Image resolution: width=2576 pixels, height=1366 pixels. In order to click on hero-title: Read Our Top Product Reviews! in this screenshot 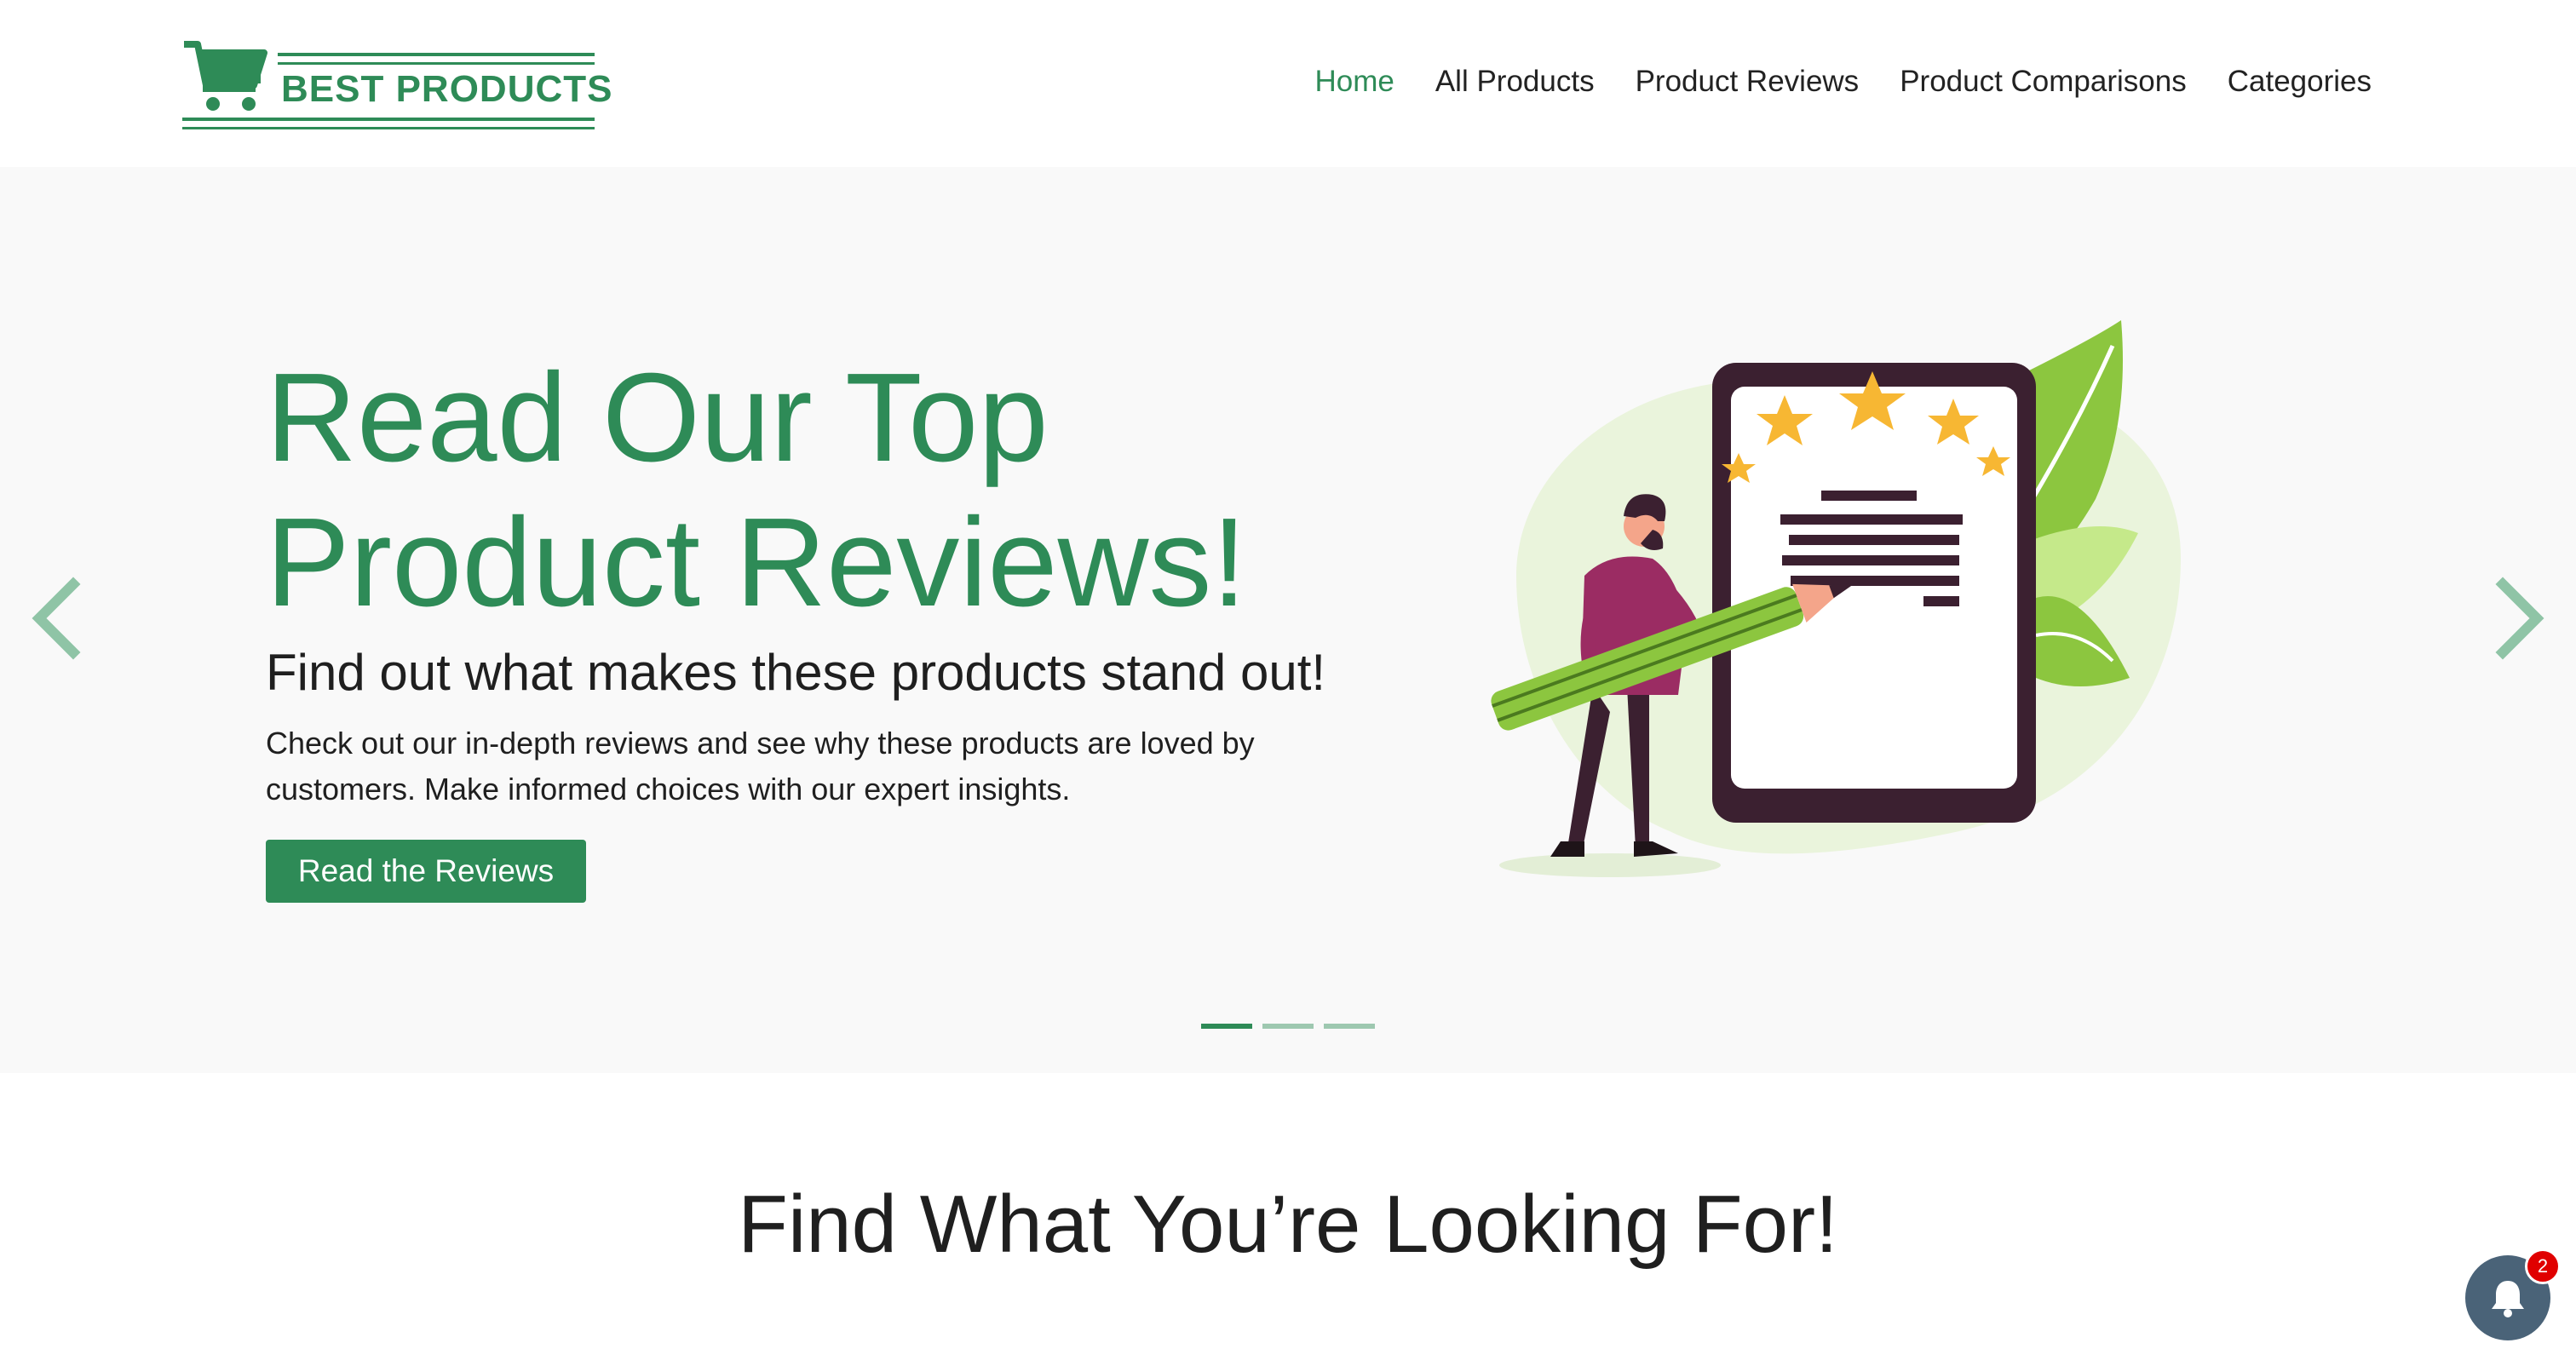, I will do `click(820, 491)`.